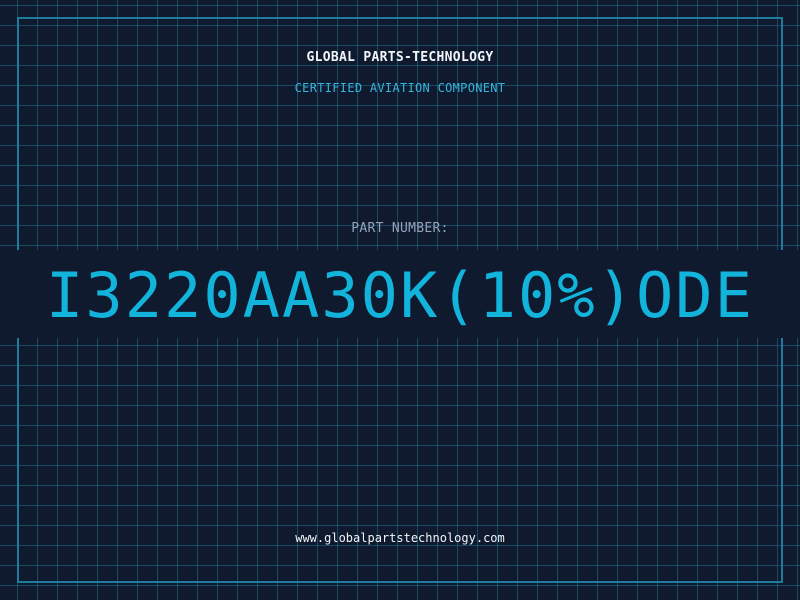  What do you see at coordinates (400, 88) in the screenshot?
I see `certification-subtitle: CERTIFIED AVIATION COMPONENT` at bounding box center [400, 88].